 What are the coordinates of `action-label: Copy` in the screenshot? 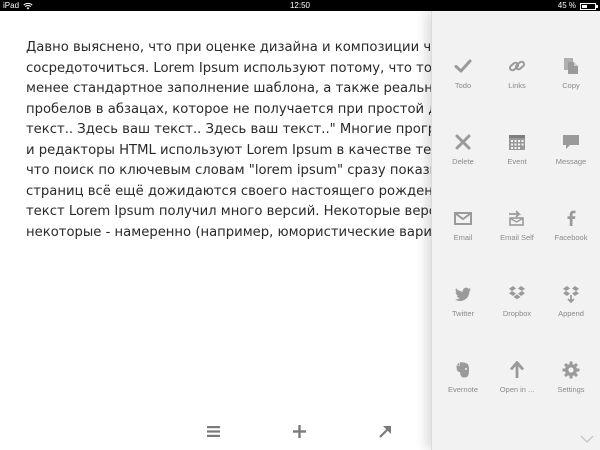 It's located at (571, 85).